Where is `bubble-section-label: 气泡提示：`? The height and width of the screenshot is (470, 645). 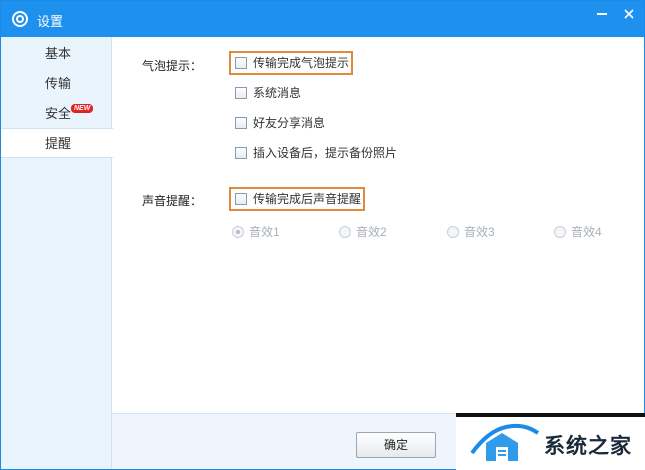 bubble-section-label: 气泡提示： is located at coordinates (172, 66).